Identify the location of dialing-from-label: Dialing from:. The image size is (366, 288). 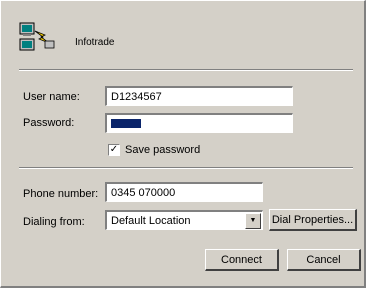
(54, 222).